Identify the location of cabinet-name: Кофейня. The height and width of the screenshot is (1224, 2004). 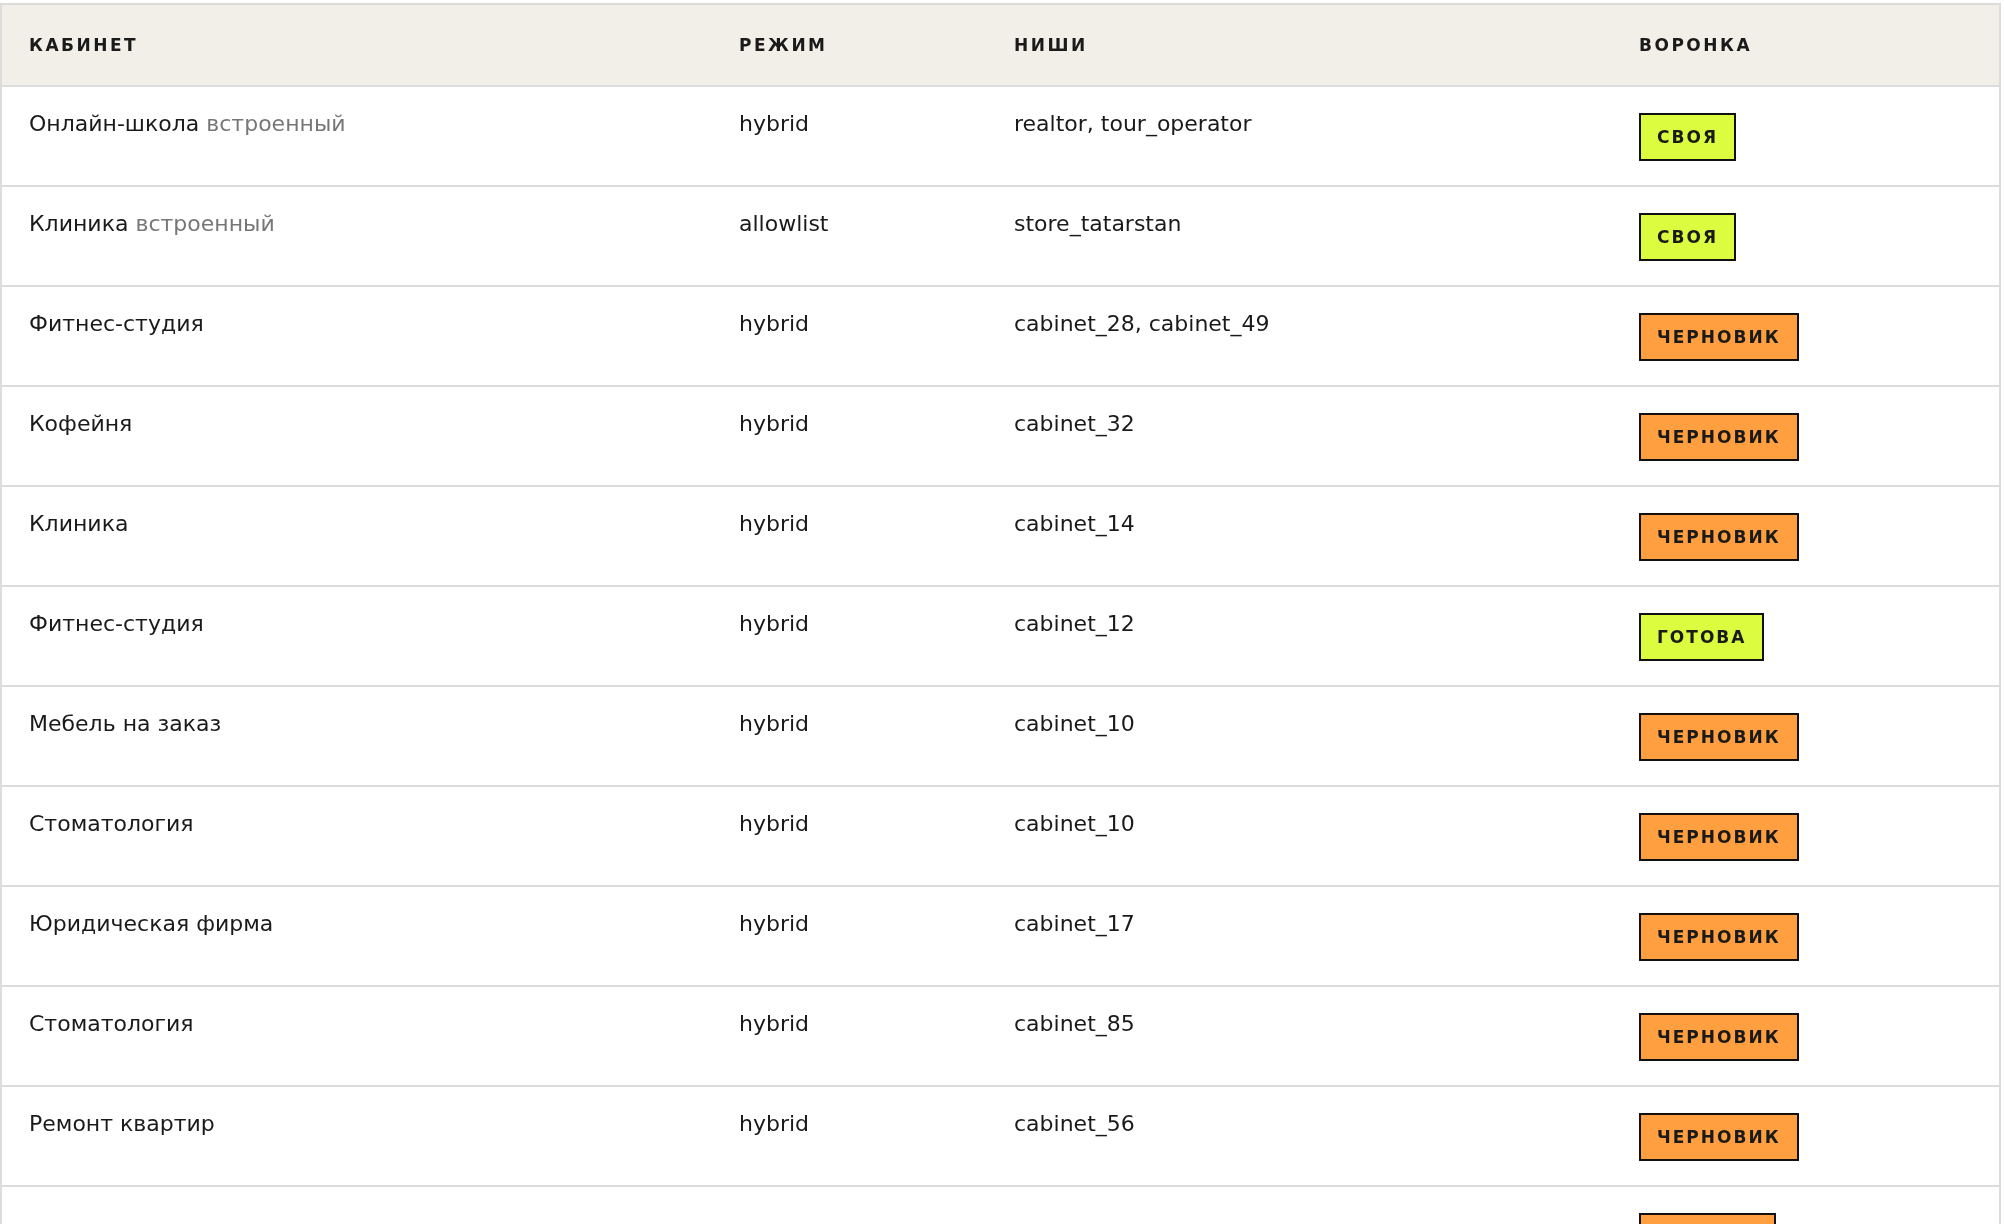
(81, 423).